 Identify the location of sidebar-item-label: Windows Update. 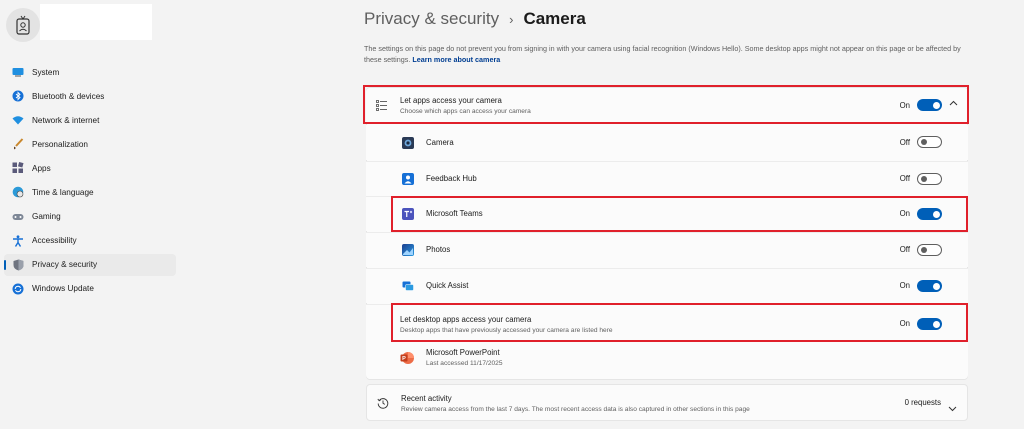
(63, 289).